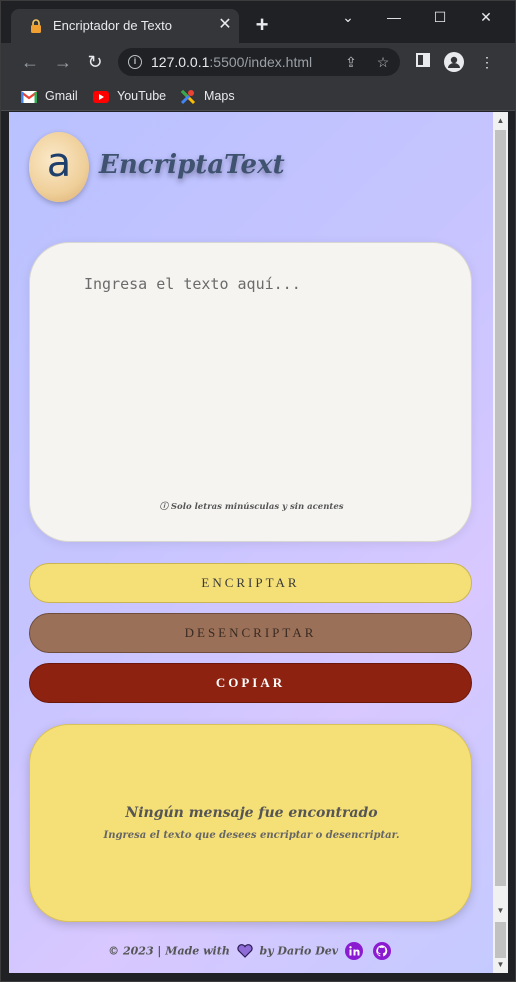 This screenshot has height=982, width=516. I want to click on logo-badge: a, so click(59, 167).